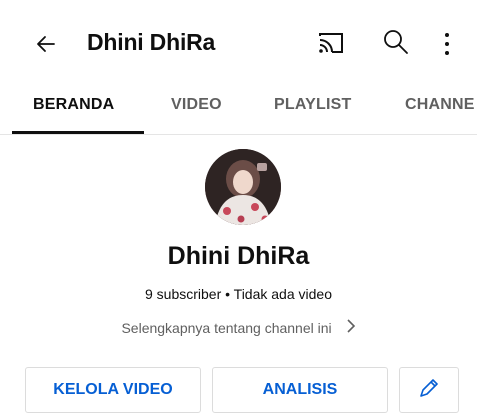  What do you see at coordinates (396, 42) in the screenshot?
I see `search-icon` at bounding box center [396, 42].